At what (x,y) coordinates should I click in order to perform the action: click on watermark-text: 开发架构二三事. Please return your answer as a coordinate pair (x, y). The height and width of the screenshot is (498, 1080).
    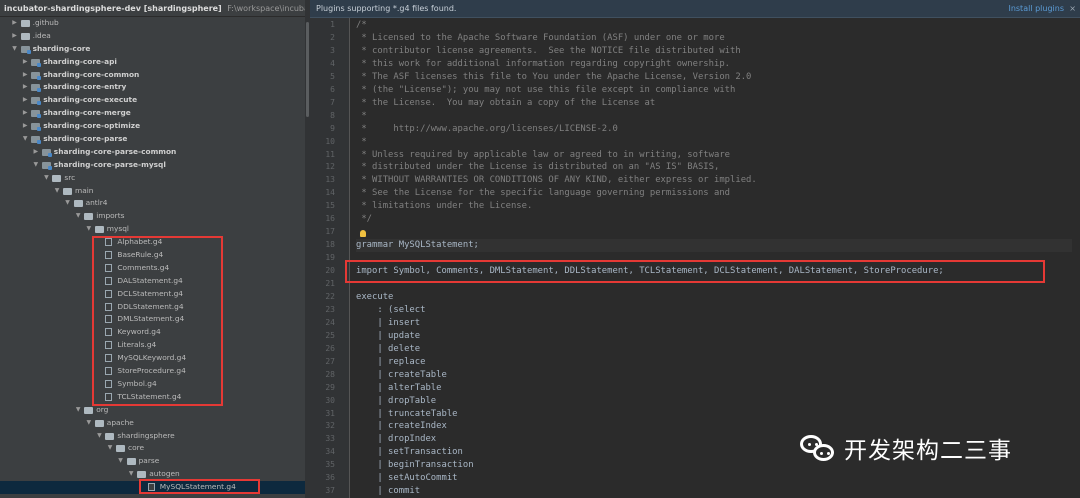
    Looking at the image, I should click on (928, 451).